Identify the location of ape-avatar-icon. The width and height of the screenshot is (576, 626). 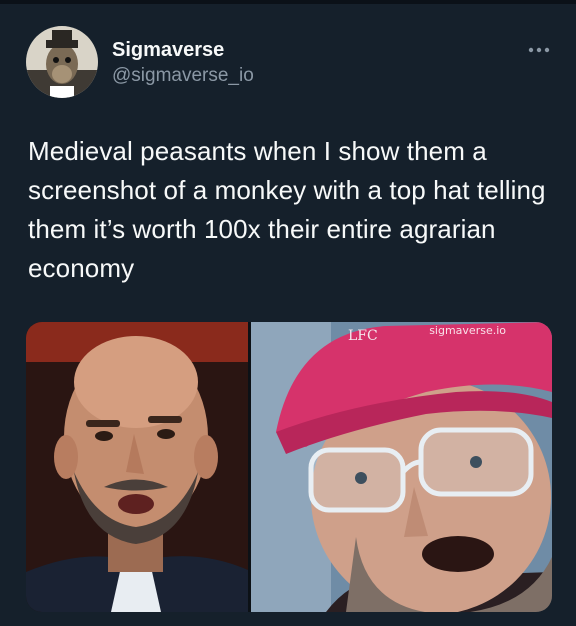
(62, 62).